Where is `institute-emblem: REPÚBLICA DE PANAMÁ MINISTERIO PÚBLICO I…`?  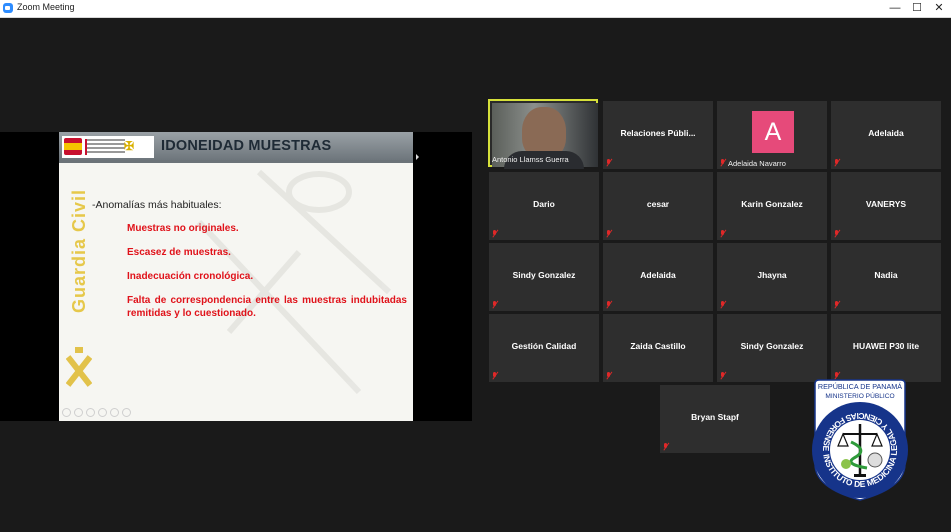
institute-emblem: REPÚBLICA DE PANAMÁ MINISTERIO PÚBLICO I… is located at coordinates (858, 439).